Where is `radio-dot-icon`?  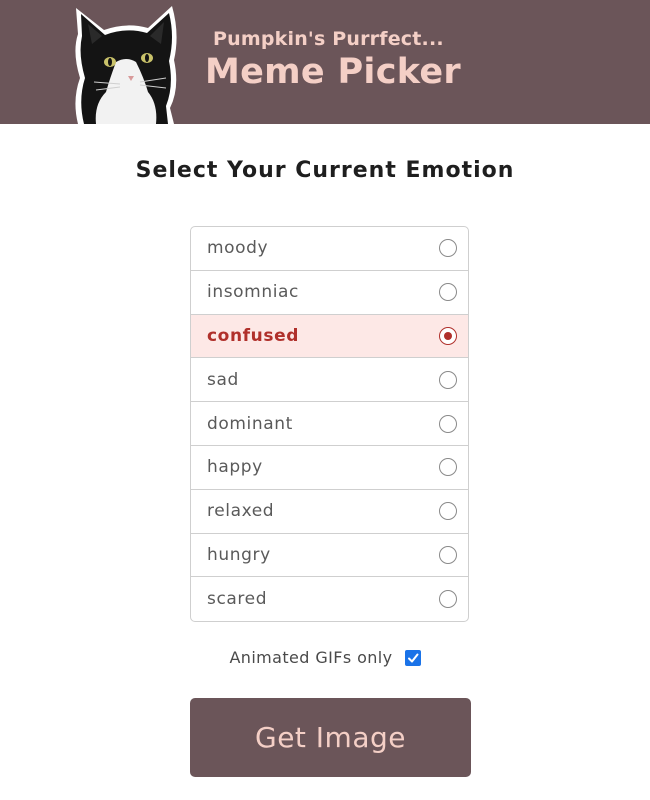
radio-dot-icon is located at coordinates (448, 335).